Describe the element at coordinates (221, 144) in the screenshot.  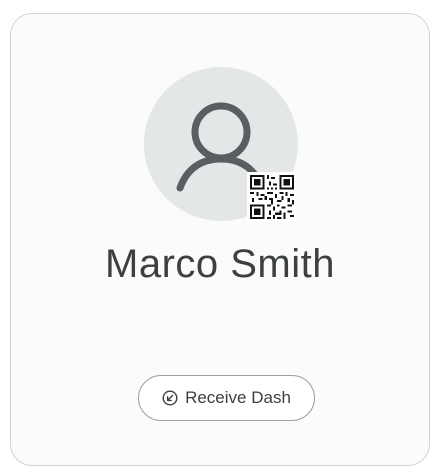
I see `avatar` at that location.